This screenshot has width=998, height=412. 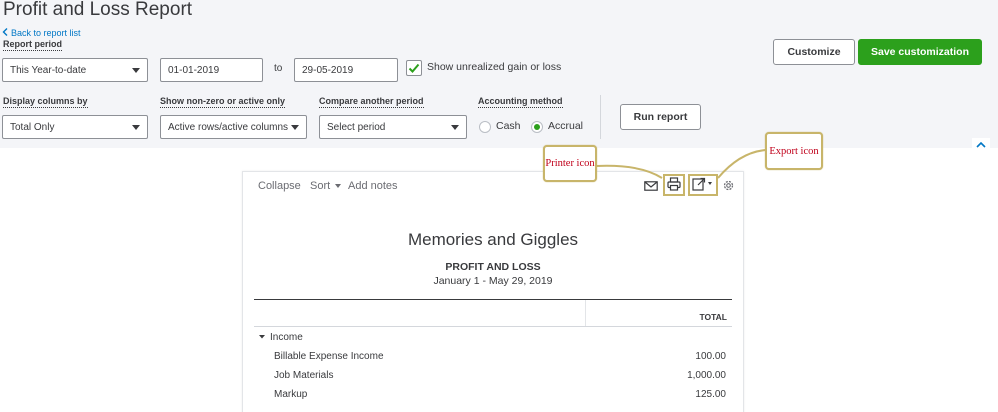 I want to click on export-callout: Export icon, so click(x=794, y=151).